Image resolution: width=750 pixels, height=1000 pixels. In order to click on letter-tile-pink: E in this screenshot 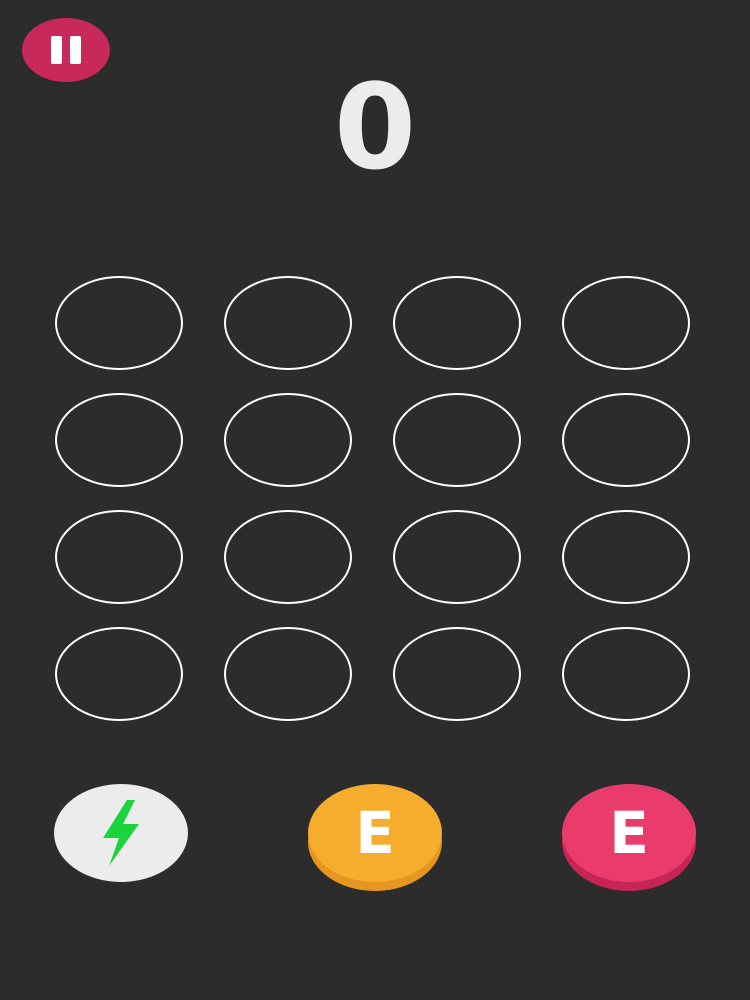, I will do `click(629, 838)`.